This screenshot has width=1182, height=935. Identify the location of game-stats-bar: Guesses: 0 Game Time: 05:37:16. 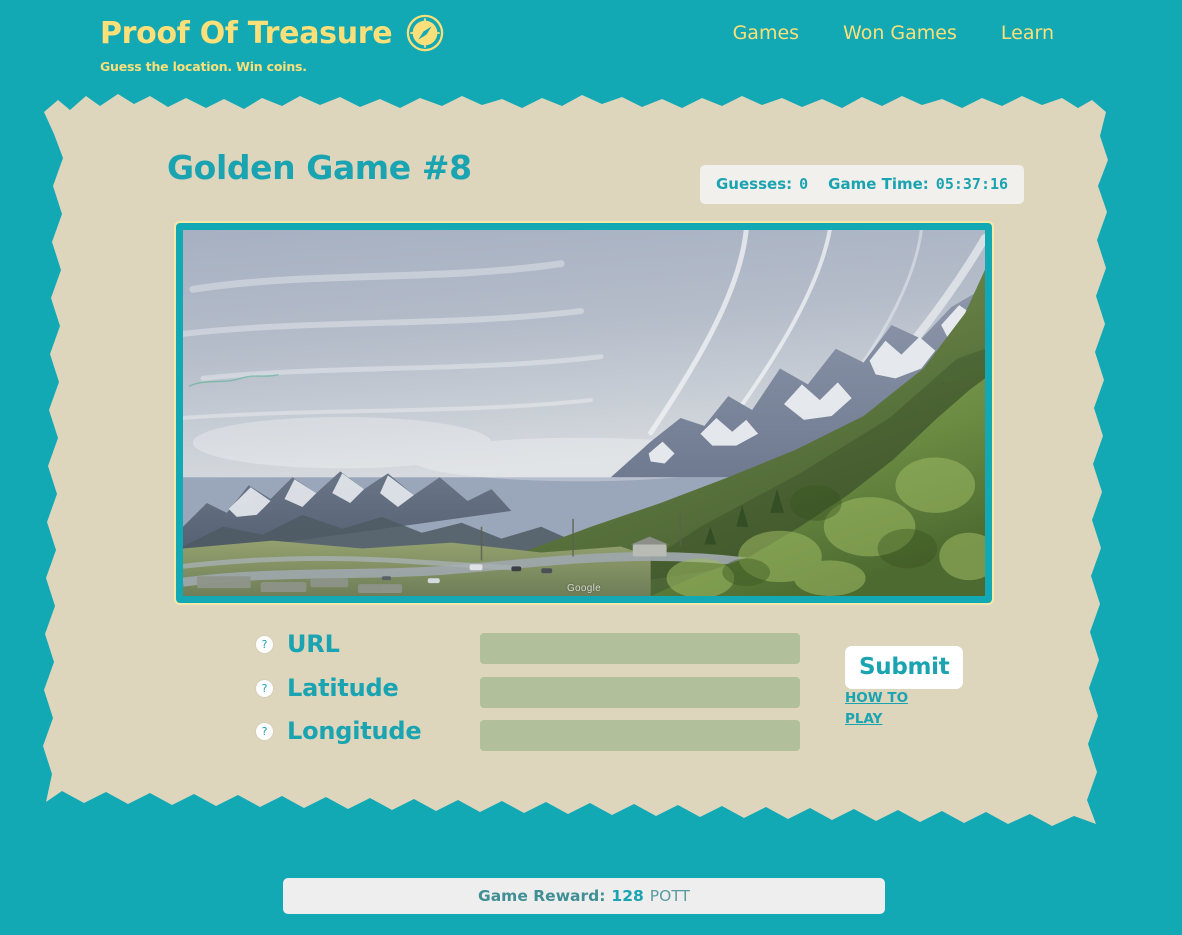
(862, 184).